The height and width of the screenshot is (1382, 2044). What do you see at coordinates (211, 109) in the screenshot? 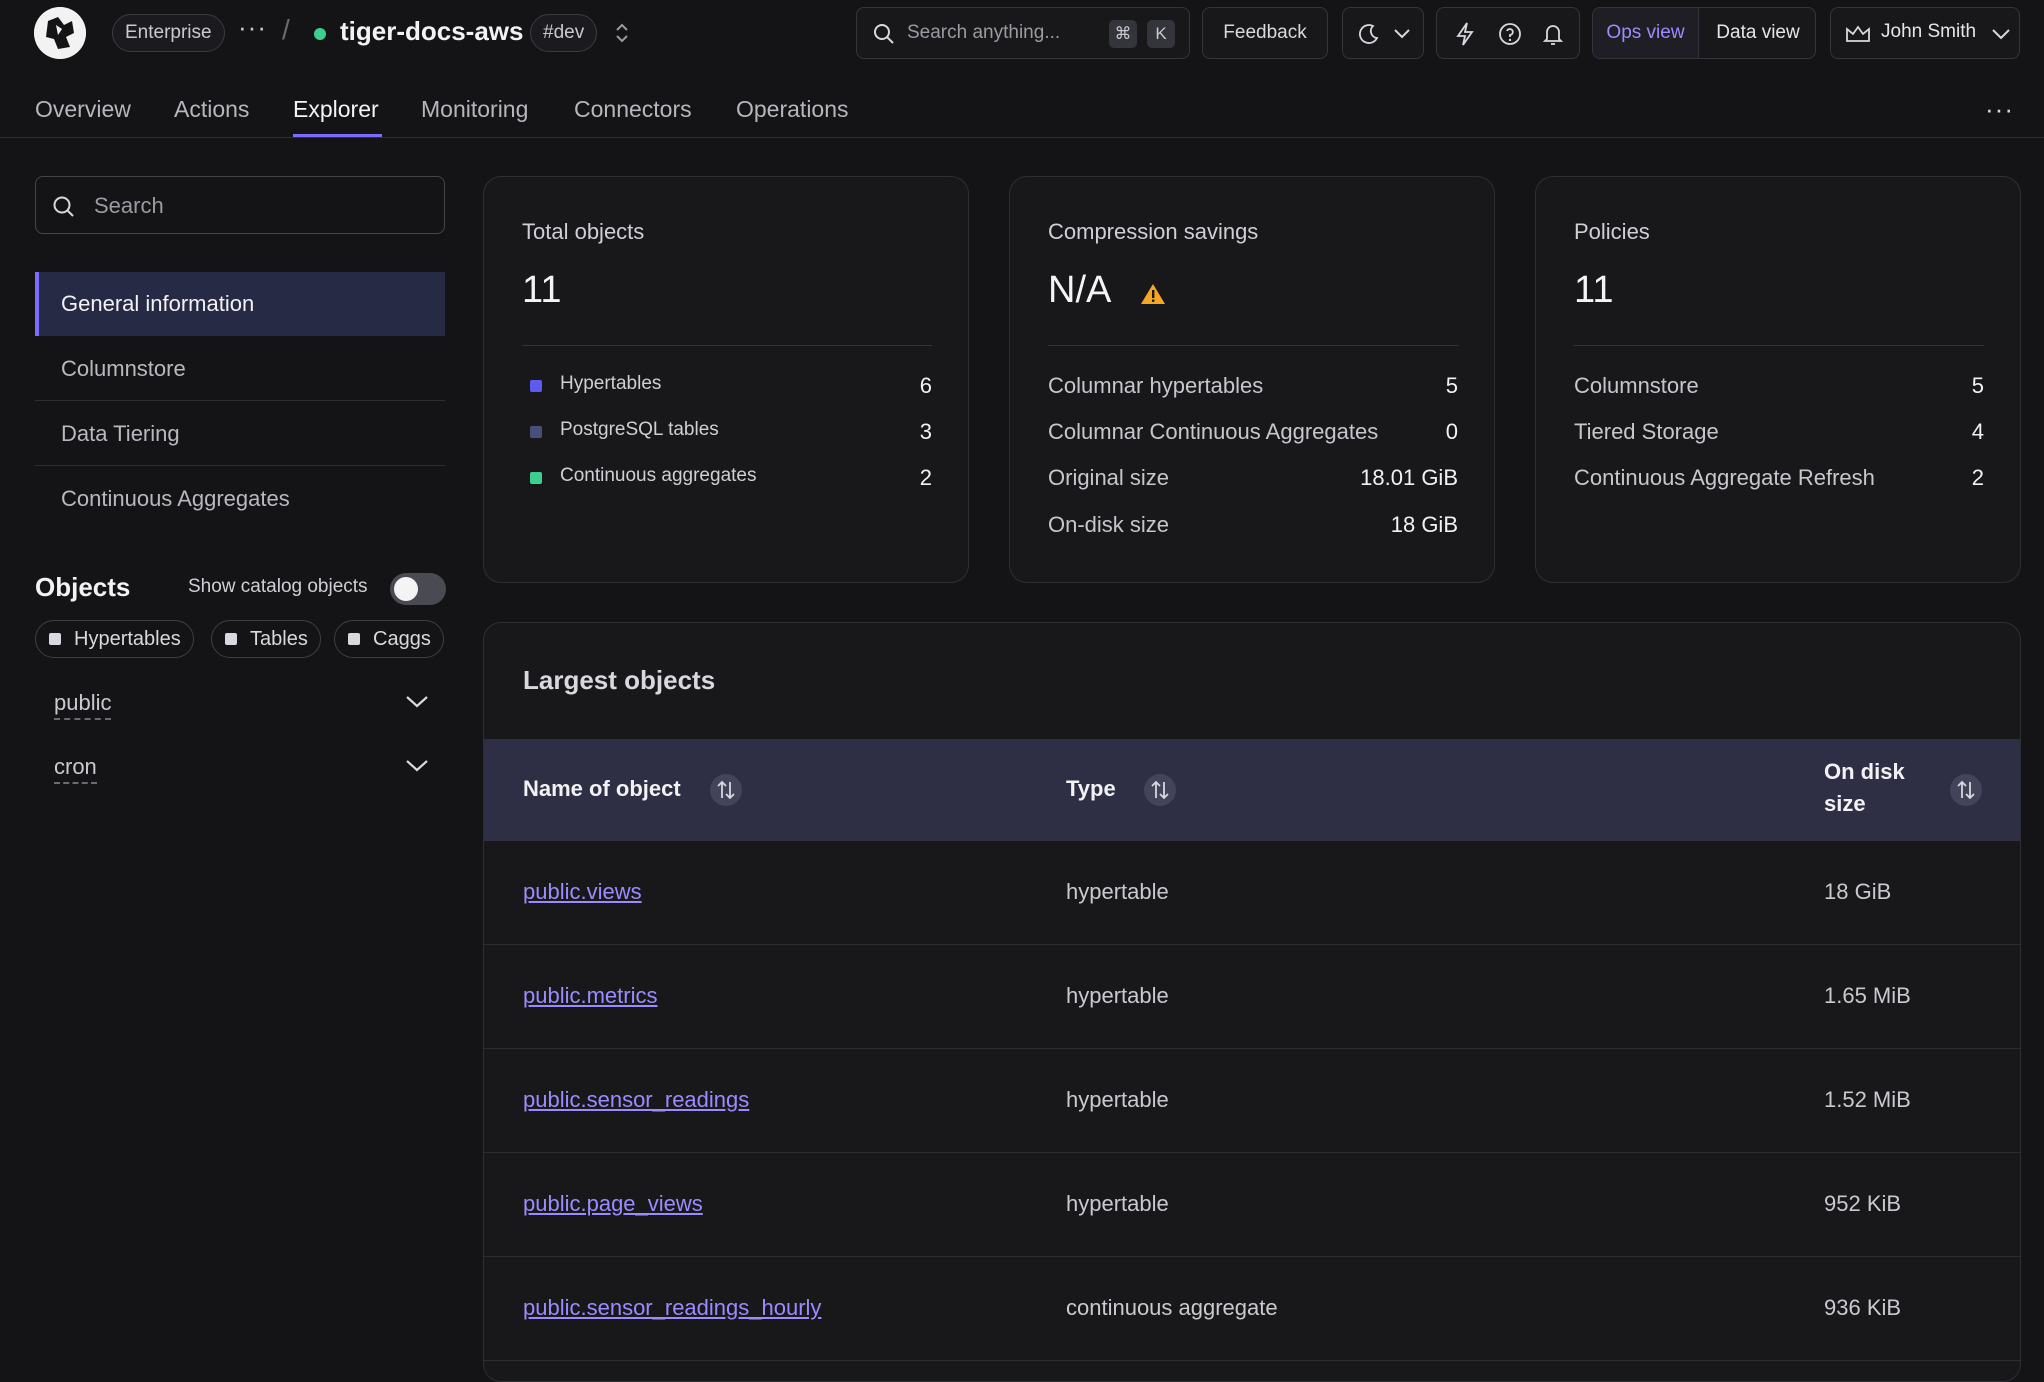
I see `tab-actions: Actions` at bounding box center [211, 109].